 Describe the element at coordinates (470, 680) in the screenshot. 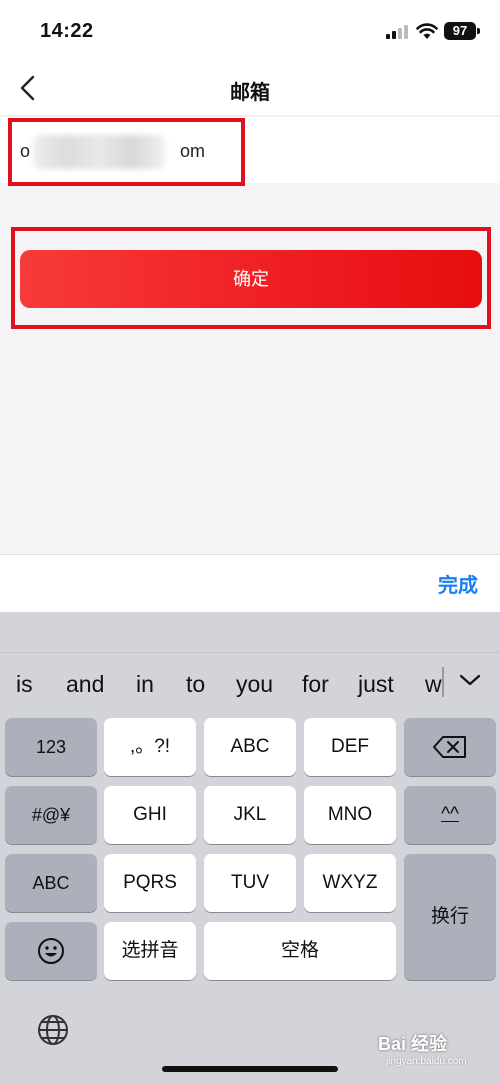

I see `chevron-down-icon` at that location.